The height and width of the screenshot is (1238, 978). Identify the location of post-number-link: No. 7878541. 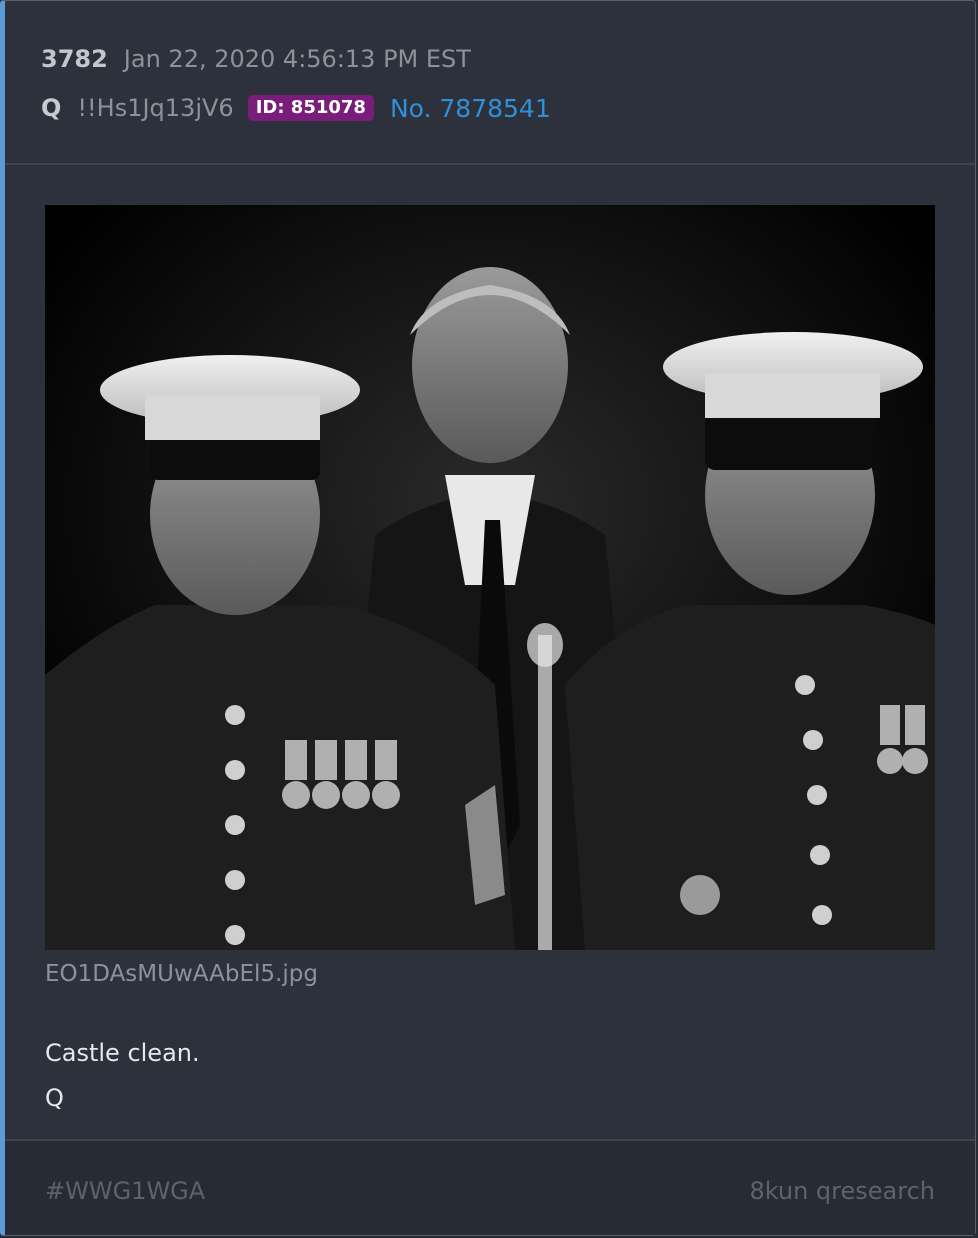
(470, 108).